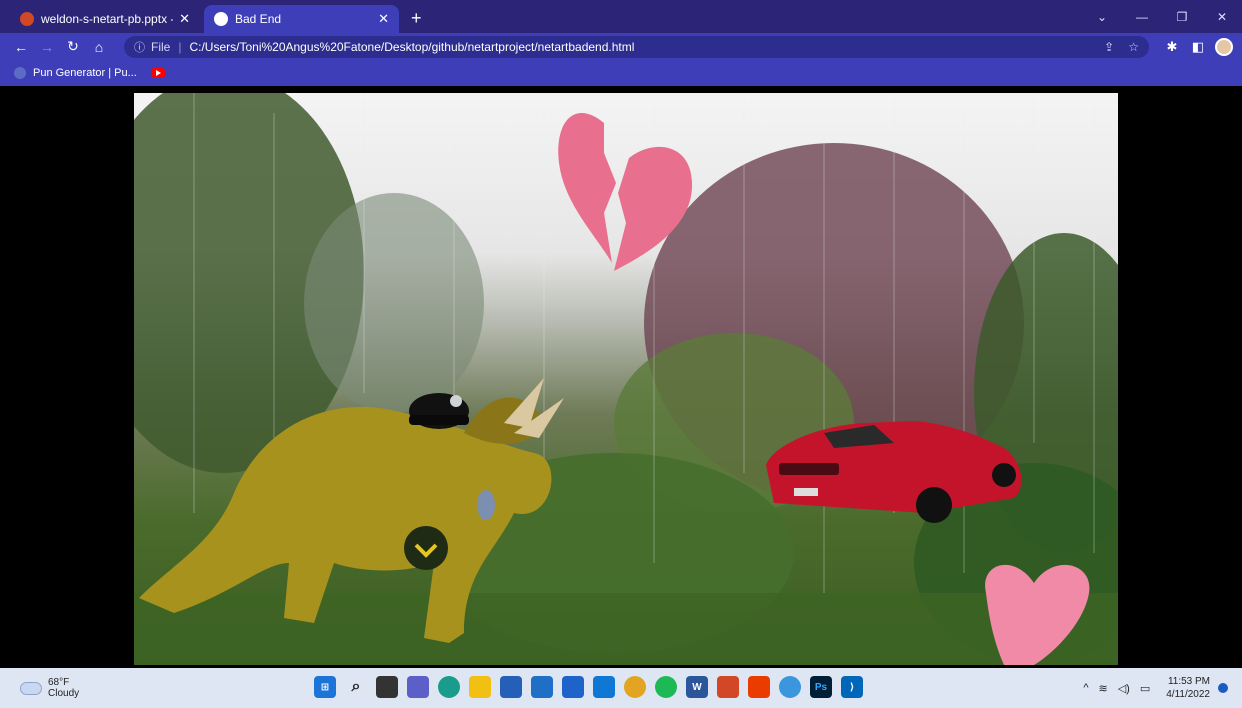 The image size is (1242, 708). What do you see at coordinates (1124, 688) in the screenshot?
I see `volume-icon: ◁)` at bounding box center [1124, 688].